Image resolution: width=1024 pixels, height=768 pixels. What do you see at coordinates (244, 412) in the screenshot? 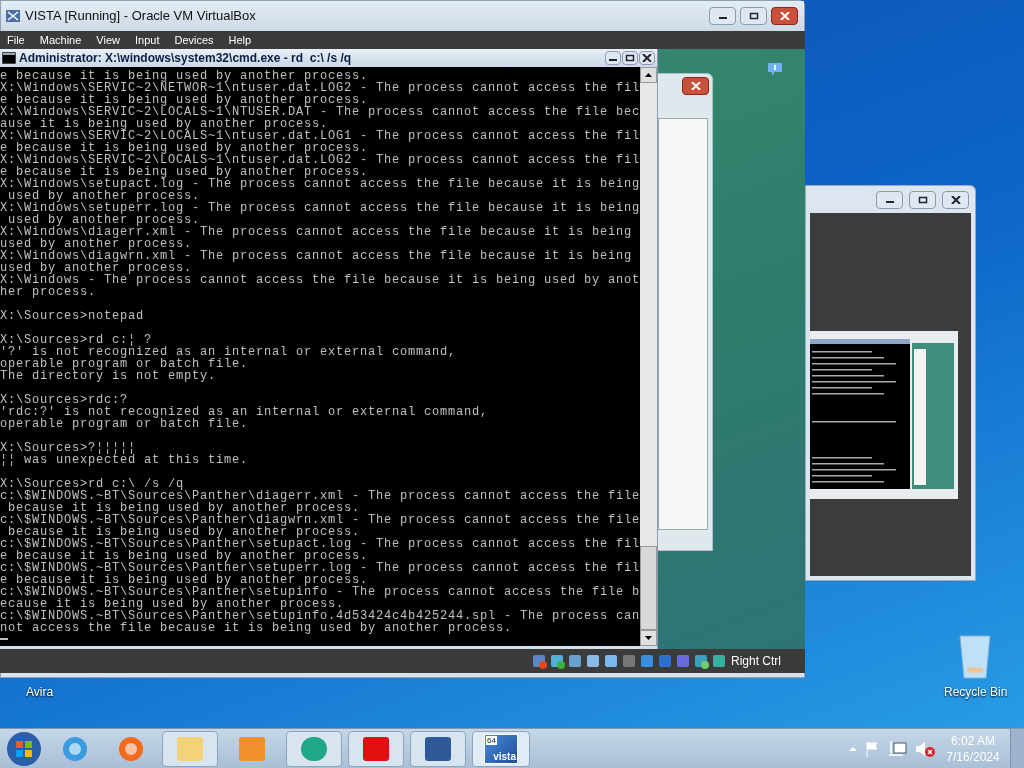
I see `console-line: 'rdc:?' is not recognized as an internal or external command,` at bounding box center [244, 412].